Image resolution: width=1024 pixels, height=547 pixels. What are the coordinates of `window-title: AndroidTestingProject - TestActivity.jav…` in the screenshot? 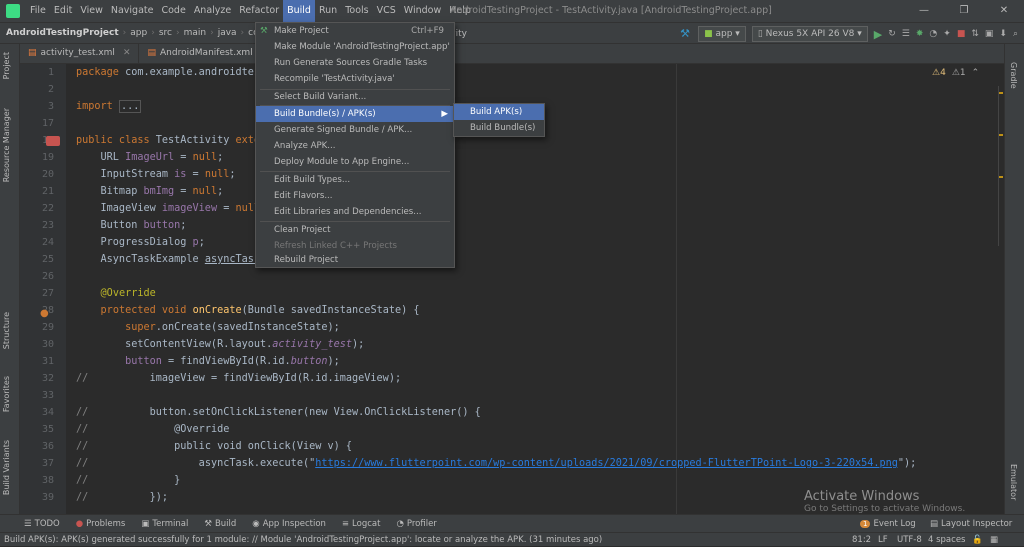 It's located at (611, 10).